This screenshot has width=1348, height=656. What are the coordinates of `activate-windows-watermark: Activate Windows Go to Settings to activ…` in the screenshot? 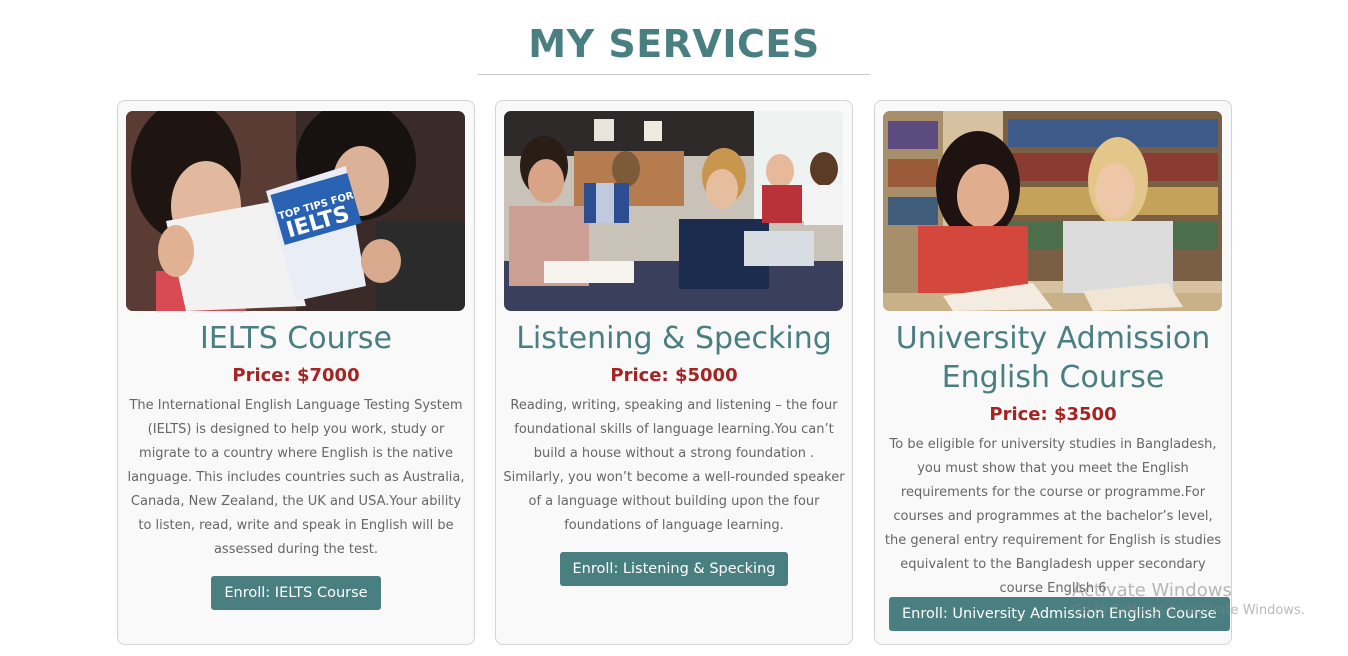 It's located at (1188, 599).